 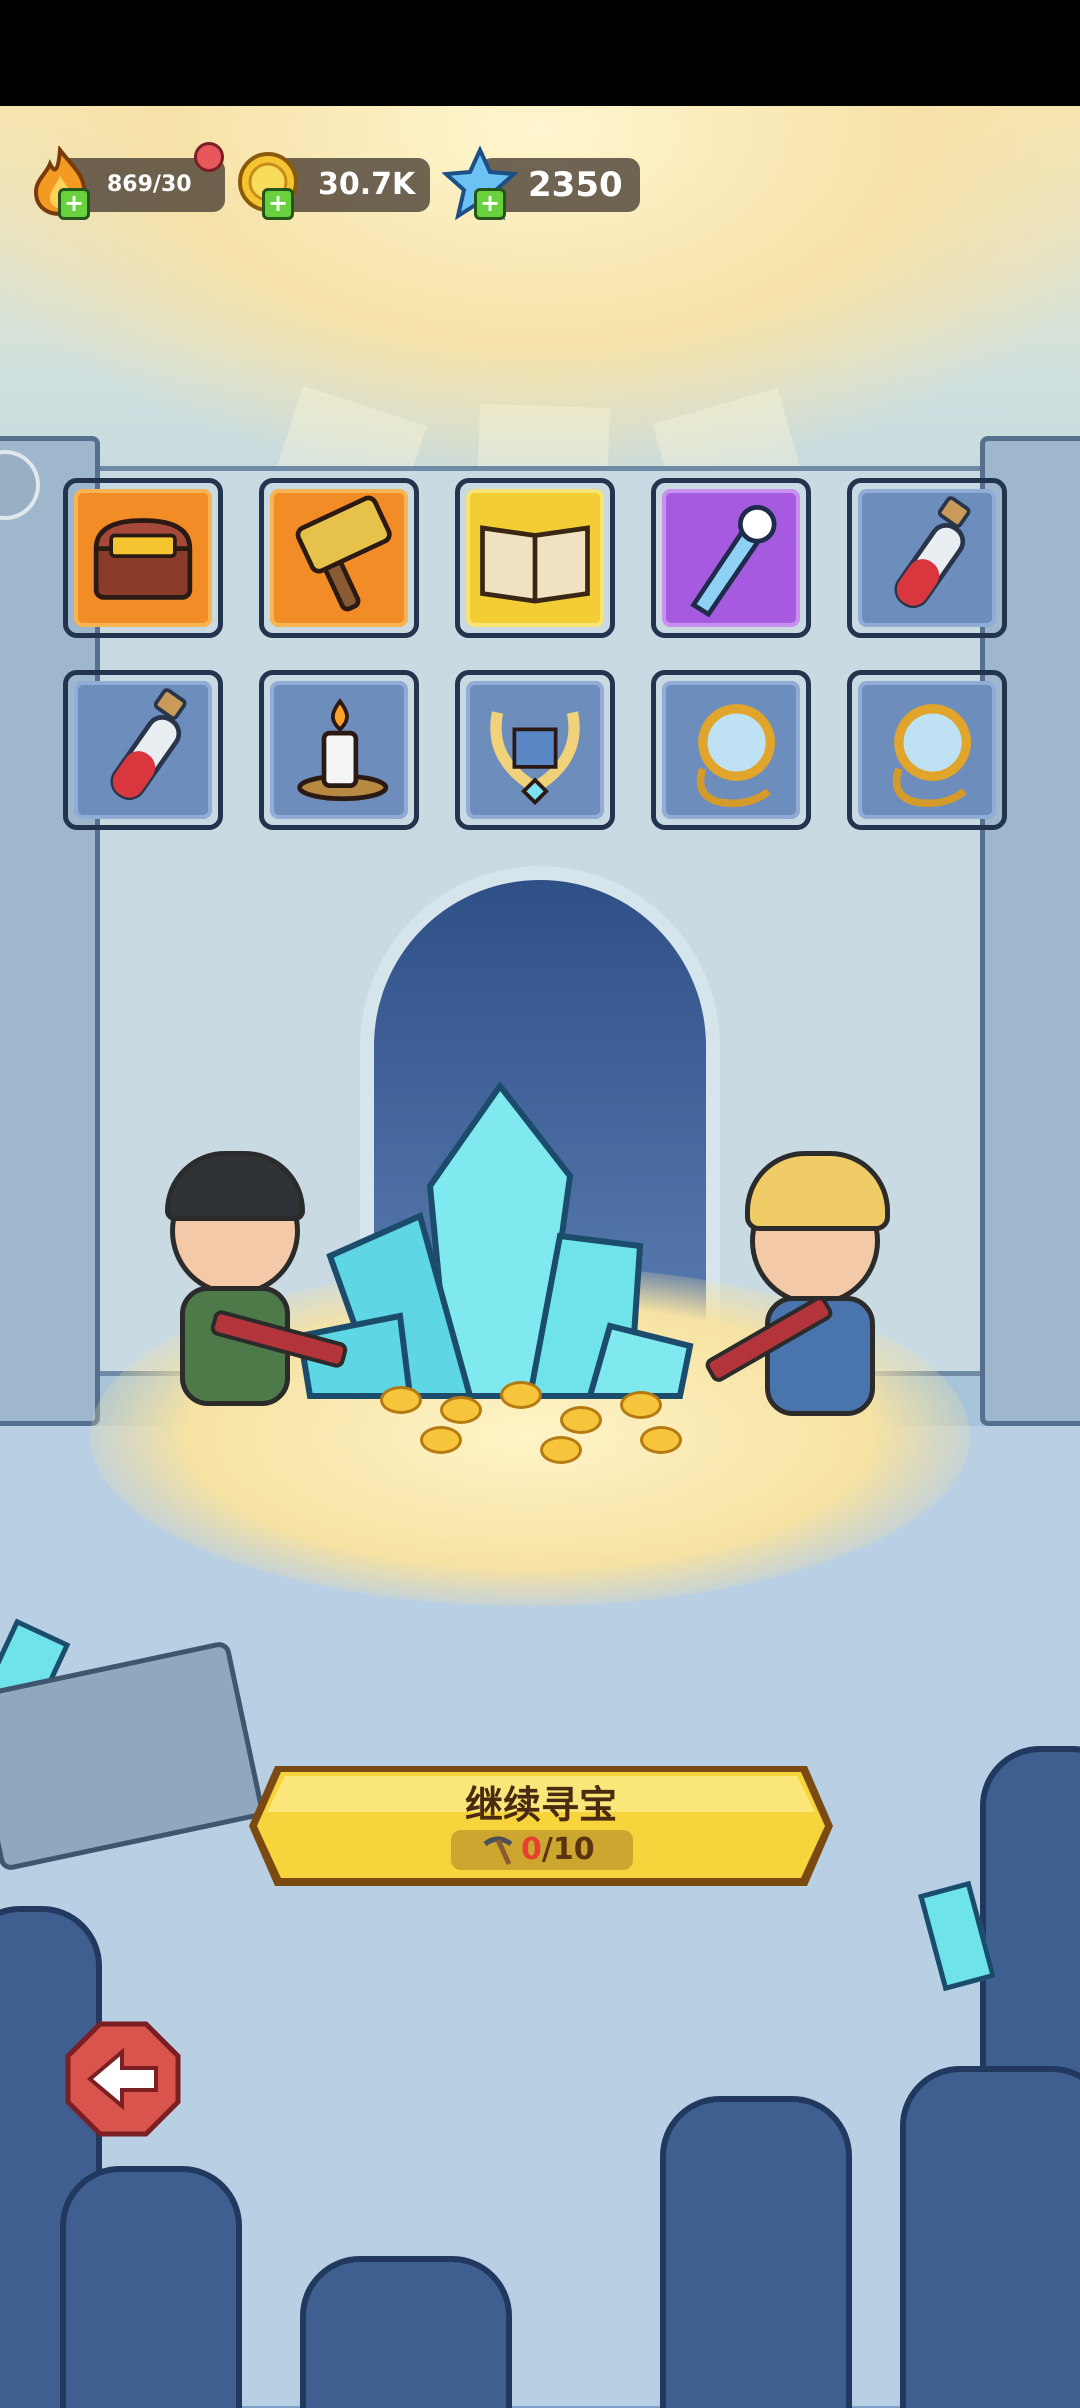 I want to click on progress-text: 0/10, so click(x=558, y=1849).